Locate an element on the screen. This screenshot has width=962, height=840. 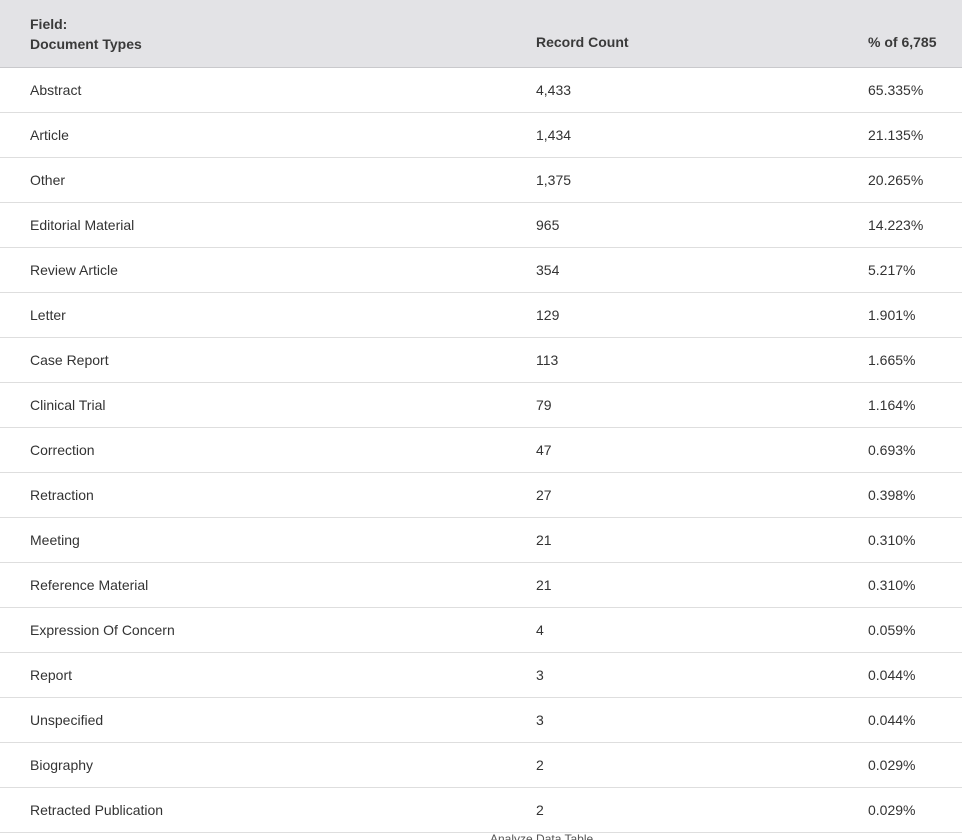
row-document-type: Article is located at coordinates (49, 135).